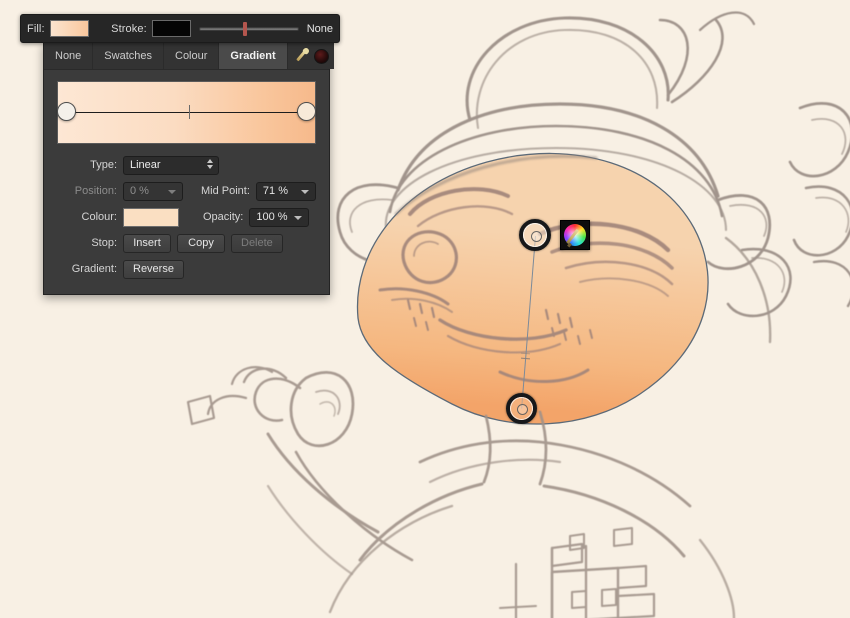 The height and width of the screenshot is (618, 850). I want to click on gradient-stop-end, so click(306, 111).